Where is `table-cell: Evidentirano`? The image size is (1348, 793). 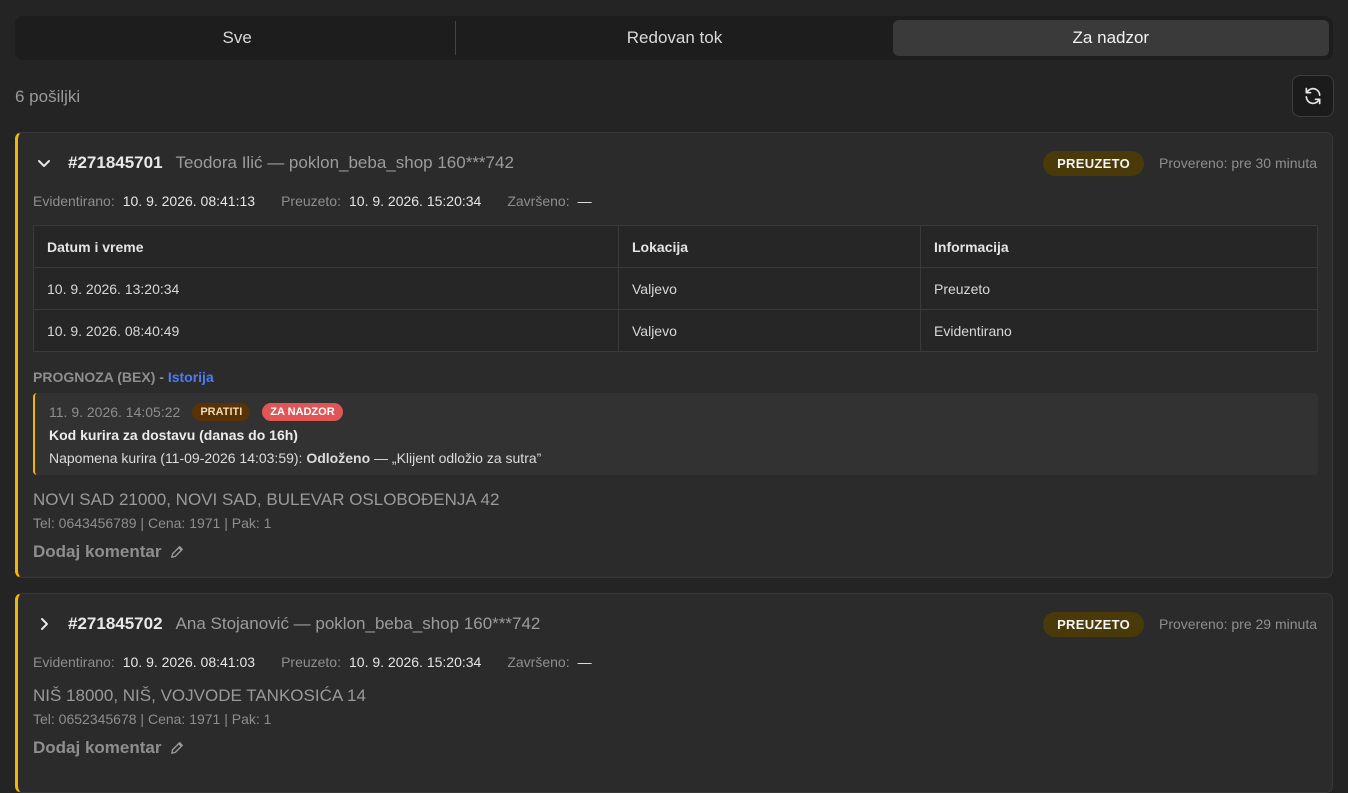 table-cell: Evidentirano is located at coordinates (1119, 330).